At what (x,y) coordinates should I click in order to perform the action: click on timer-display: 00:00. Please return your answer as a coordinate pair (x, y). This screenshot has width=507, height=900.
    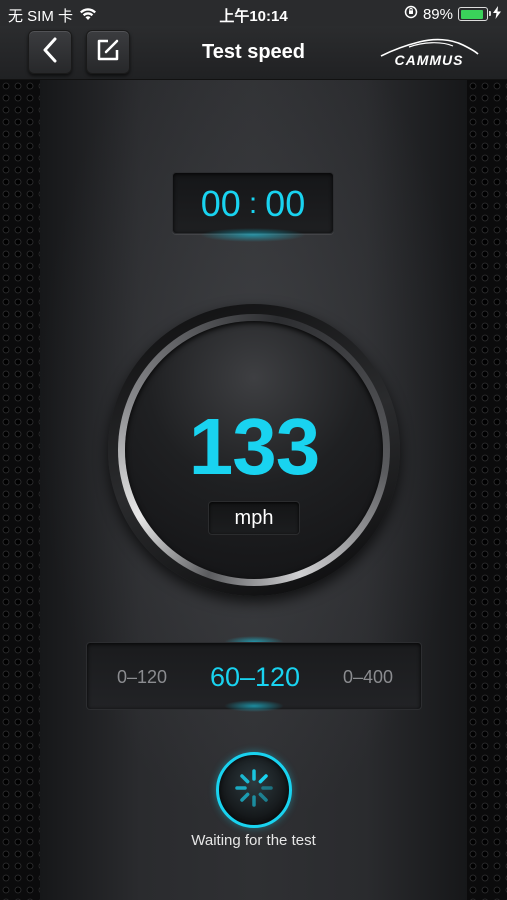
    Looking at the image, I should click on (253, 203).